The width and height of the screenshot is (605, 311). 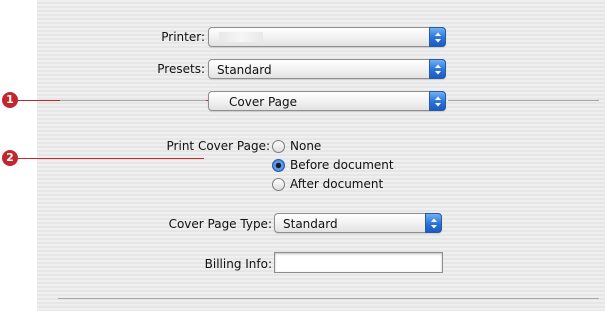 I want to click on printer-name-placeholder, so click(x=241, y=37).